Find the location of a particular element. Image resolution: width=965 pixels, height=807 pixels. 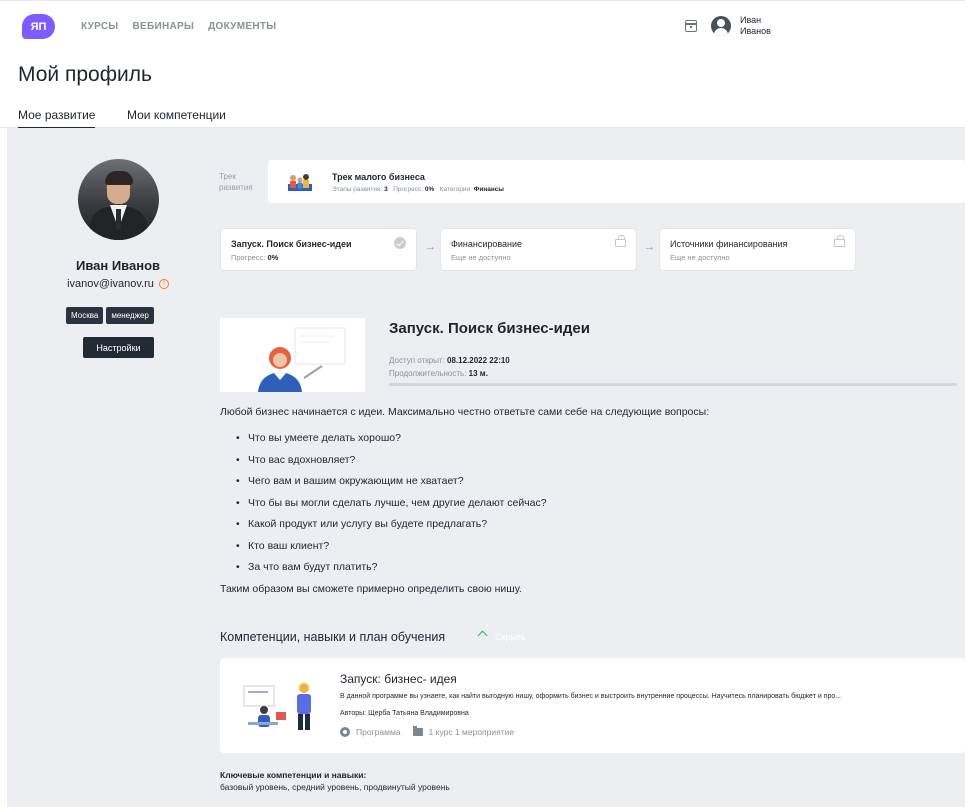

user-avatar-icon is located at coordinates (721, 26).